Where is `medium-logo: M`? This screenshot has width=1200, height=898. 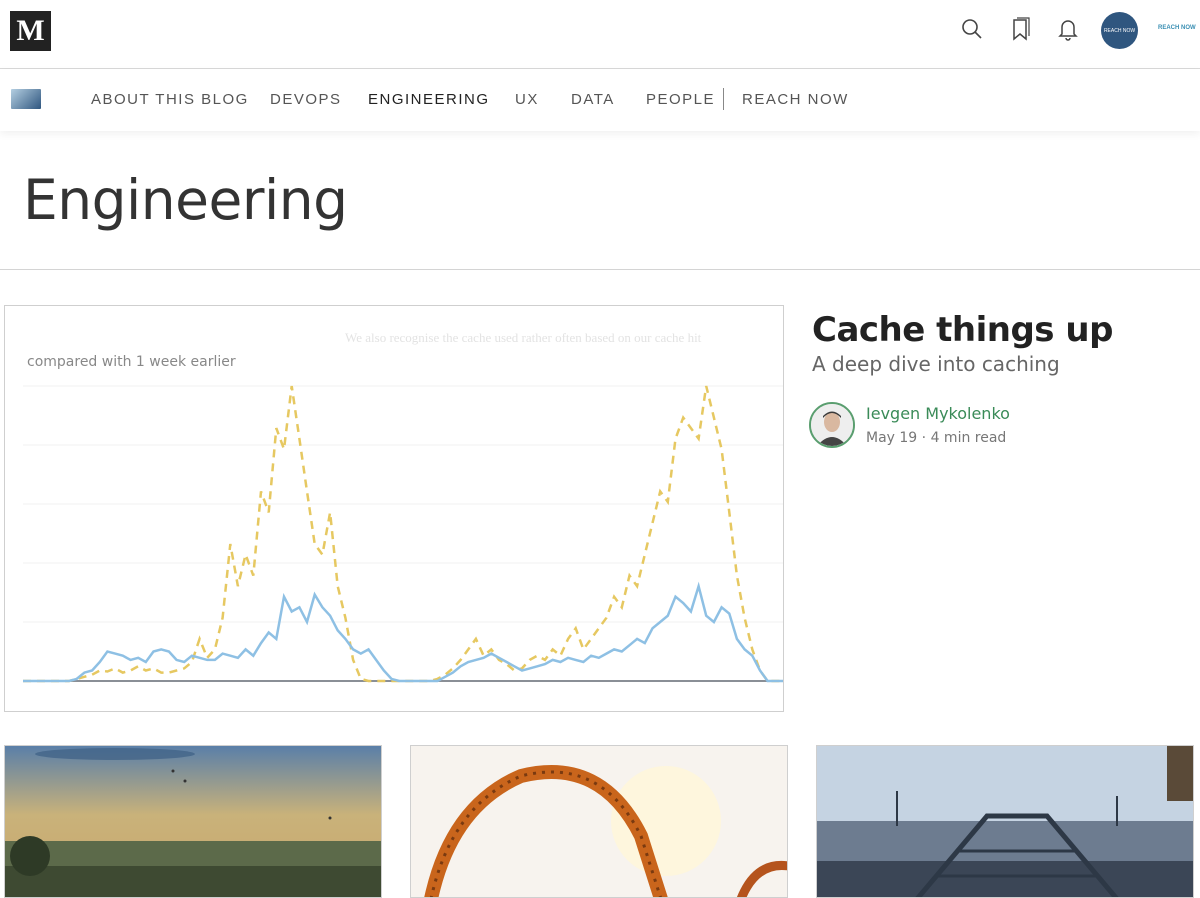 medium-logo: M is located at coordinates (30, 31).